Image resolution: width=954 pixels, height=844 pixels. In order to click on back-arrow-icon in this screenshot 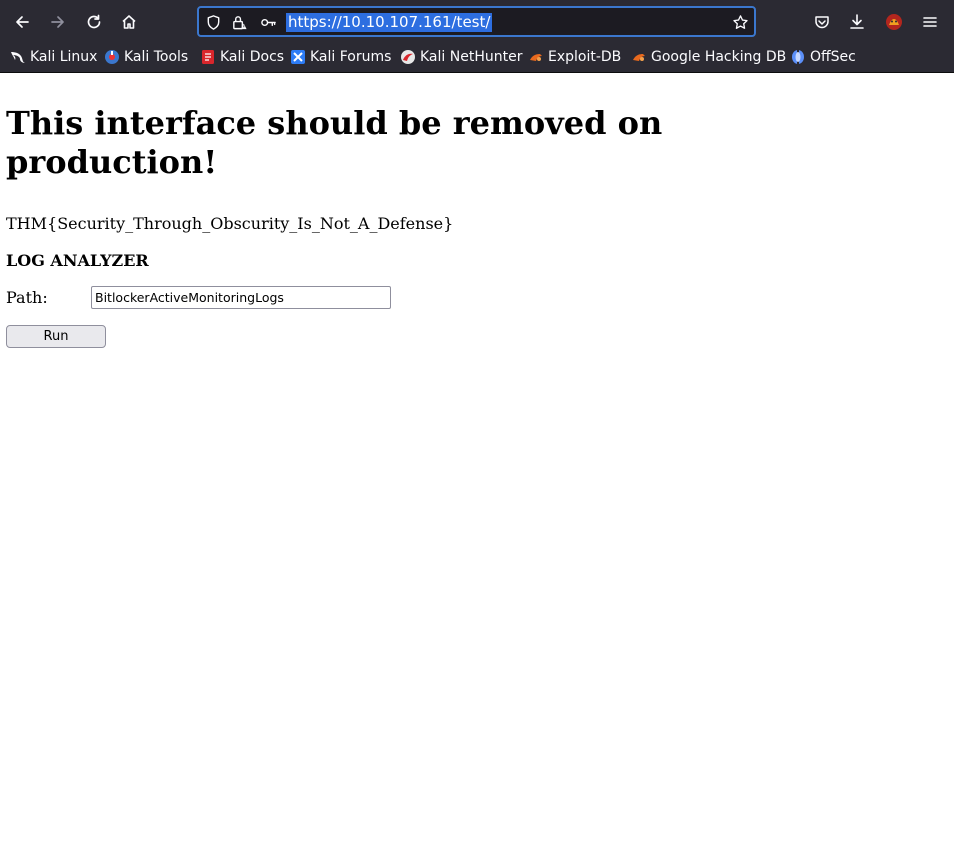, I will do `click(22, 22)`.